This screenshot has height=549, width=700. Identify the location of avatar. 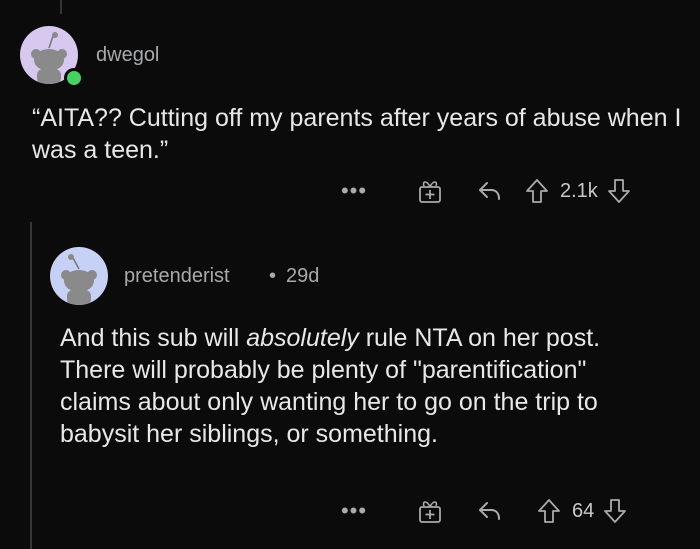
(79, 276).